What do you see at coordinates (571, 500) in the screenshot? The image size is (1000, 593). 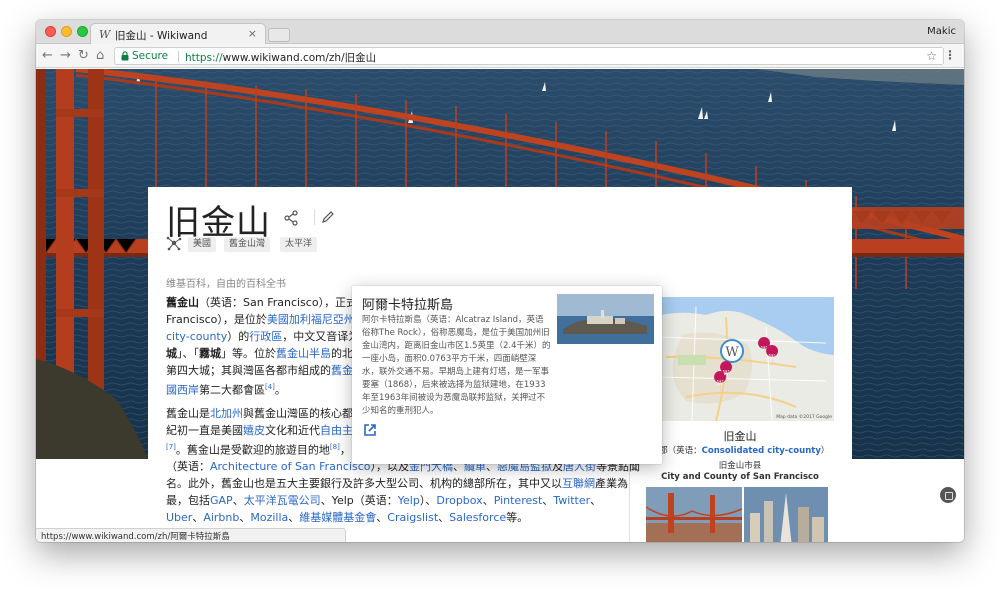 I see `wiki-link: Twitter` at bounding box center [571, 500].